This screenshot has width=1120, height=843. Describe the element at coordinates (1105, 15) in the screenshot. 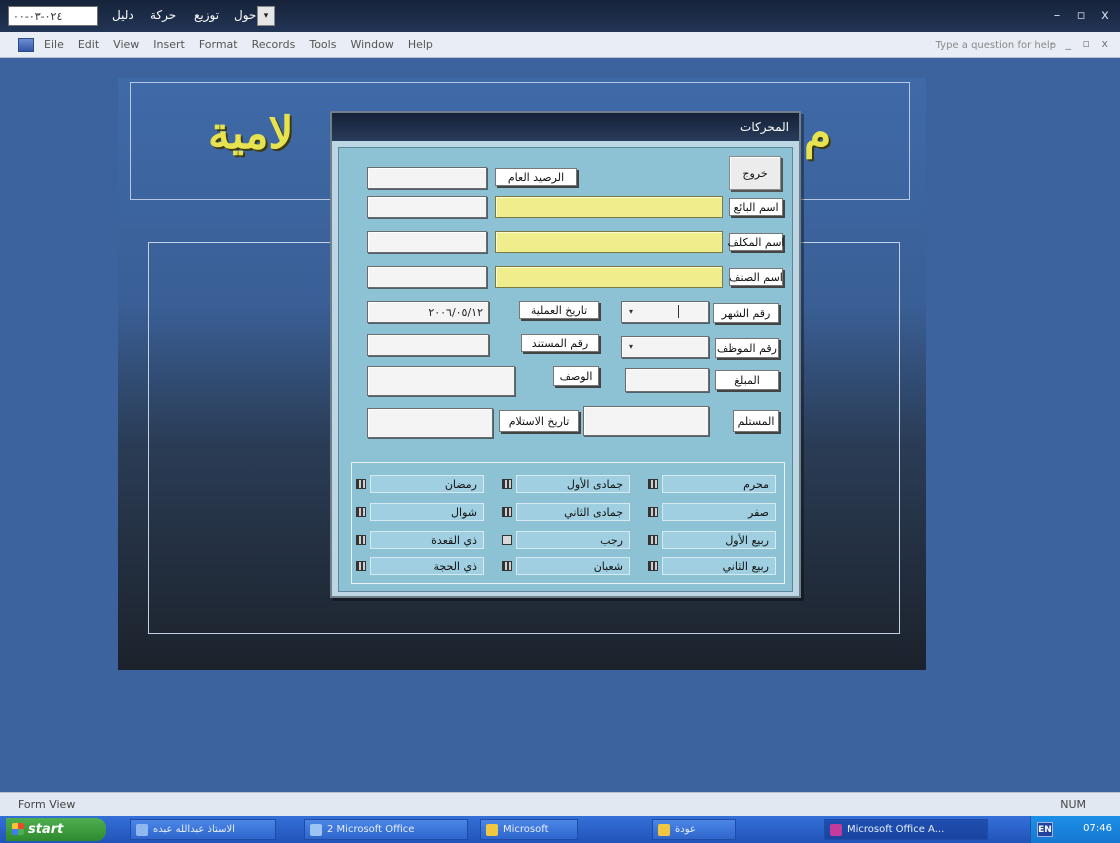

I see `close-icon: x` at that location.